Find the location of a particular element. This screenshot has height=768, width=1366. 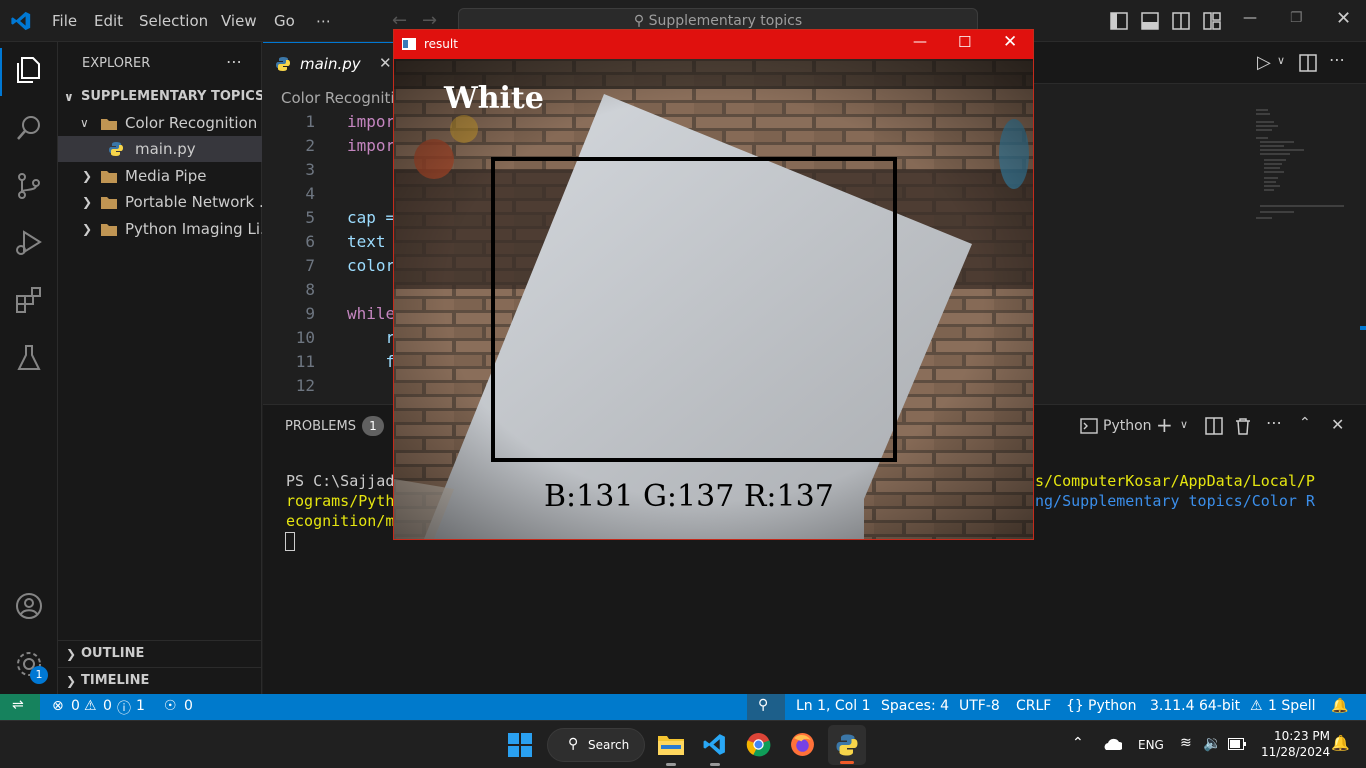

chevron-right-icon: ❯ is located at coordinates (87, 229).